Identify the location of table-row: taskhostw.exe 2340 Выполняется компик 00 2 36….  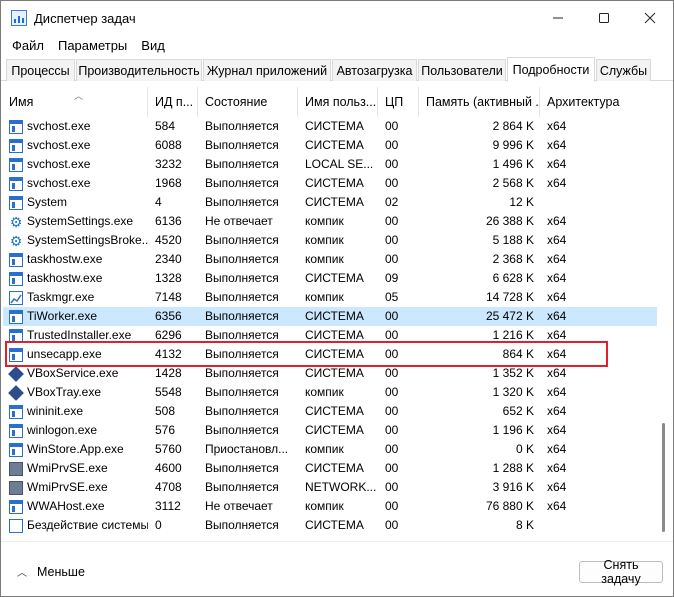
(330, 259).